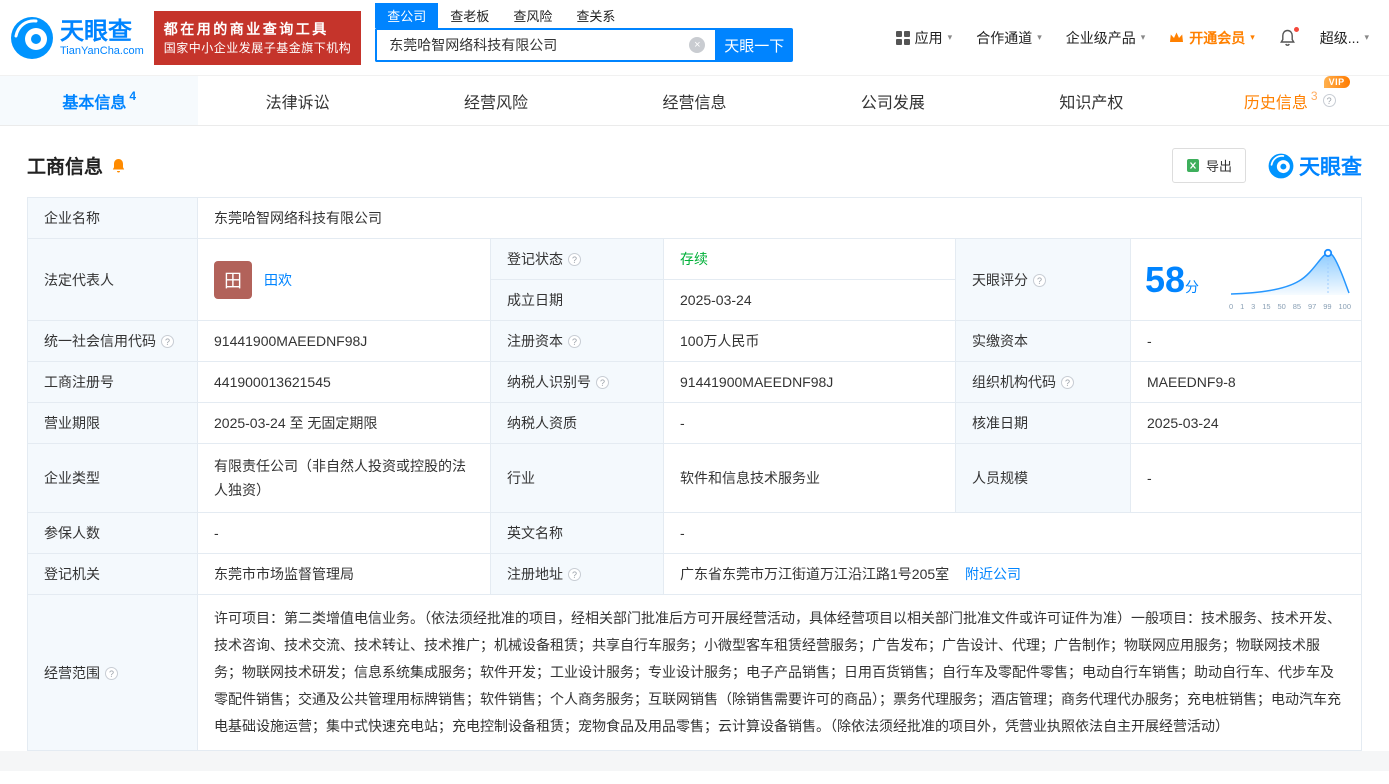 The image size is (1389, 784). I want to click on search-tabs: 查公司 查老板 查风险 查关系, so click(584, 15).